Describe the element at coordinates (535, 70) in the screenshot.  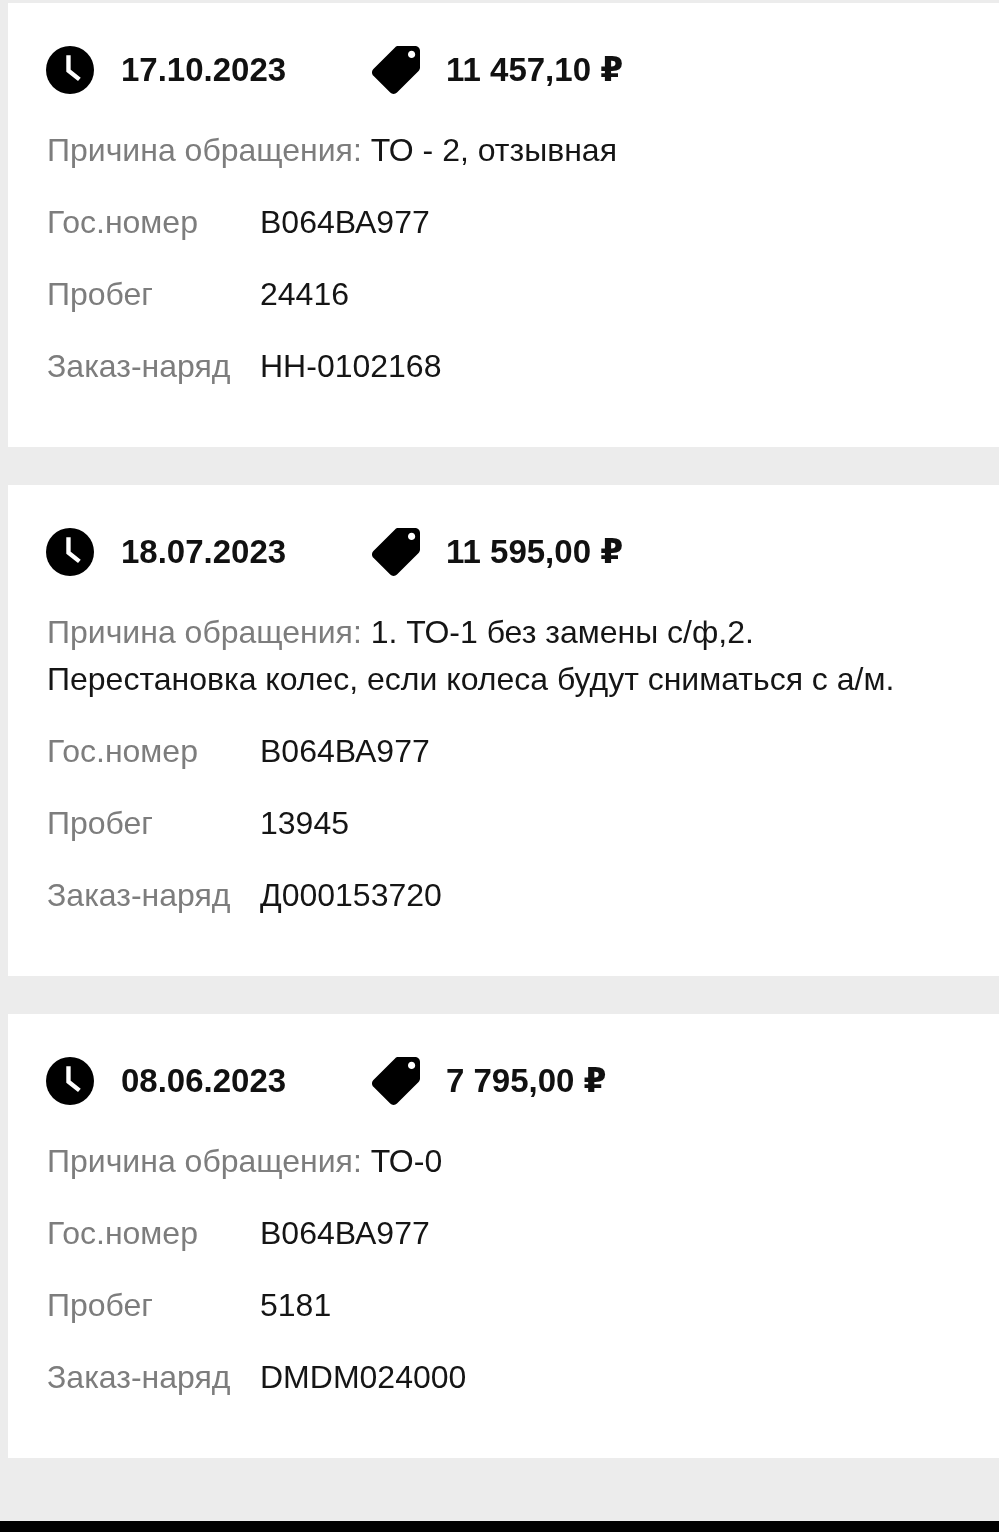
I see `visit-price: 11 457,10 ₽` at that location.